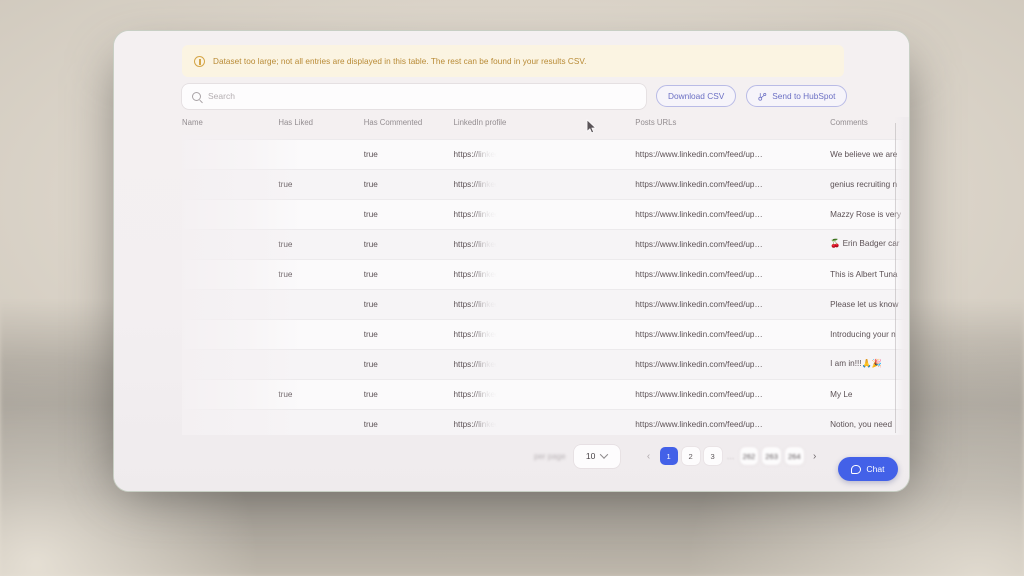  Describe the element at coordinates (604, 454) in the screenshot. I see `chevron-down-icon` at that location.